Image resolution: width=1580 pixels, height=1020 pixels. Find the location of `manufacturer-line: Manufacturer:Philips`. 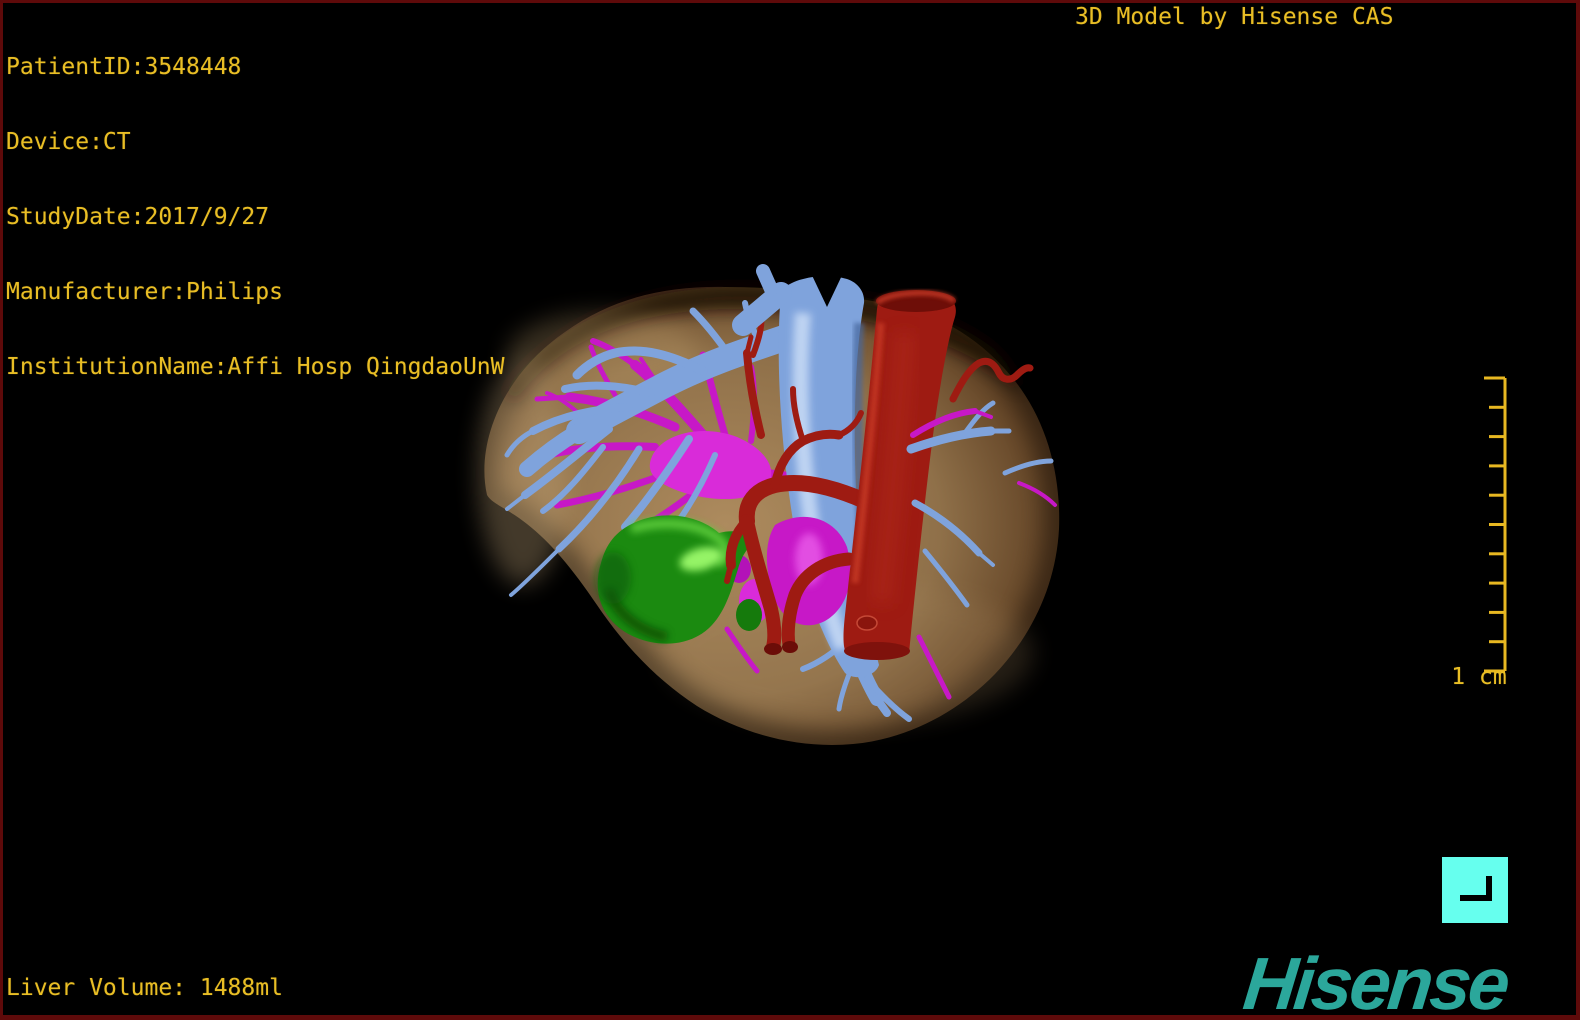

manufacturer-line: Manufacturer:Philips is located at coordinates (144, 292).